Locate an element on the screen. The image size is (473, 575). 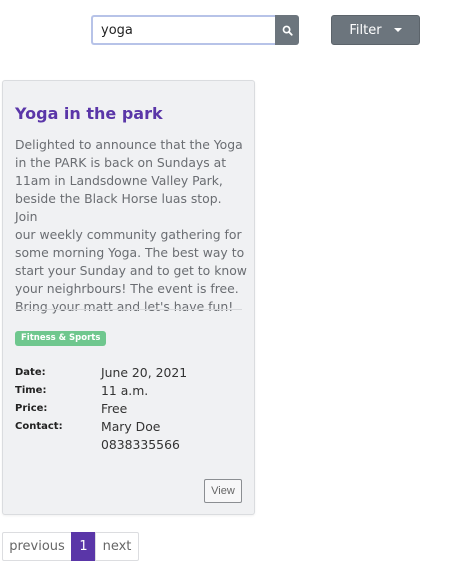
description-line: some morning Yoga. The best way to is located at coordinates (130, 252).